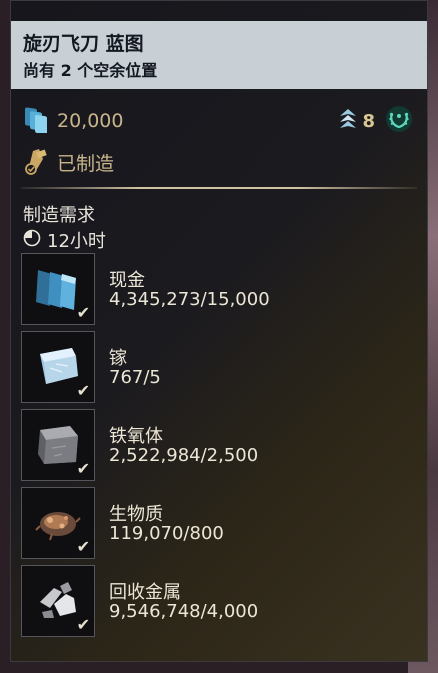 The height and width of the screenshot is (673, 438). Describe the element at coordinates (90, 70) in the screenshot. I see `free-slots-text: 尚有 2 个空余位置` at that location.